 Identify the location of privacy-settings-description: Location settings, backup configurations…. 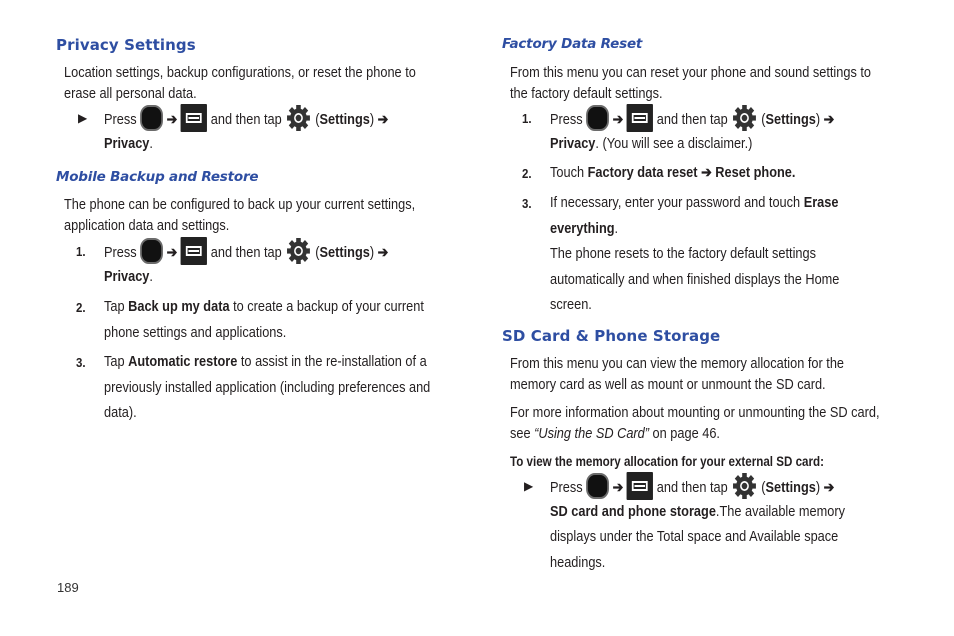
(240, 83).